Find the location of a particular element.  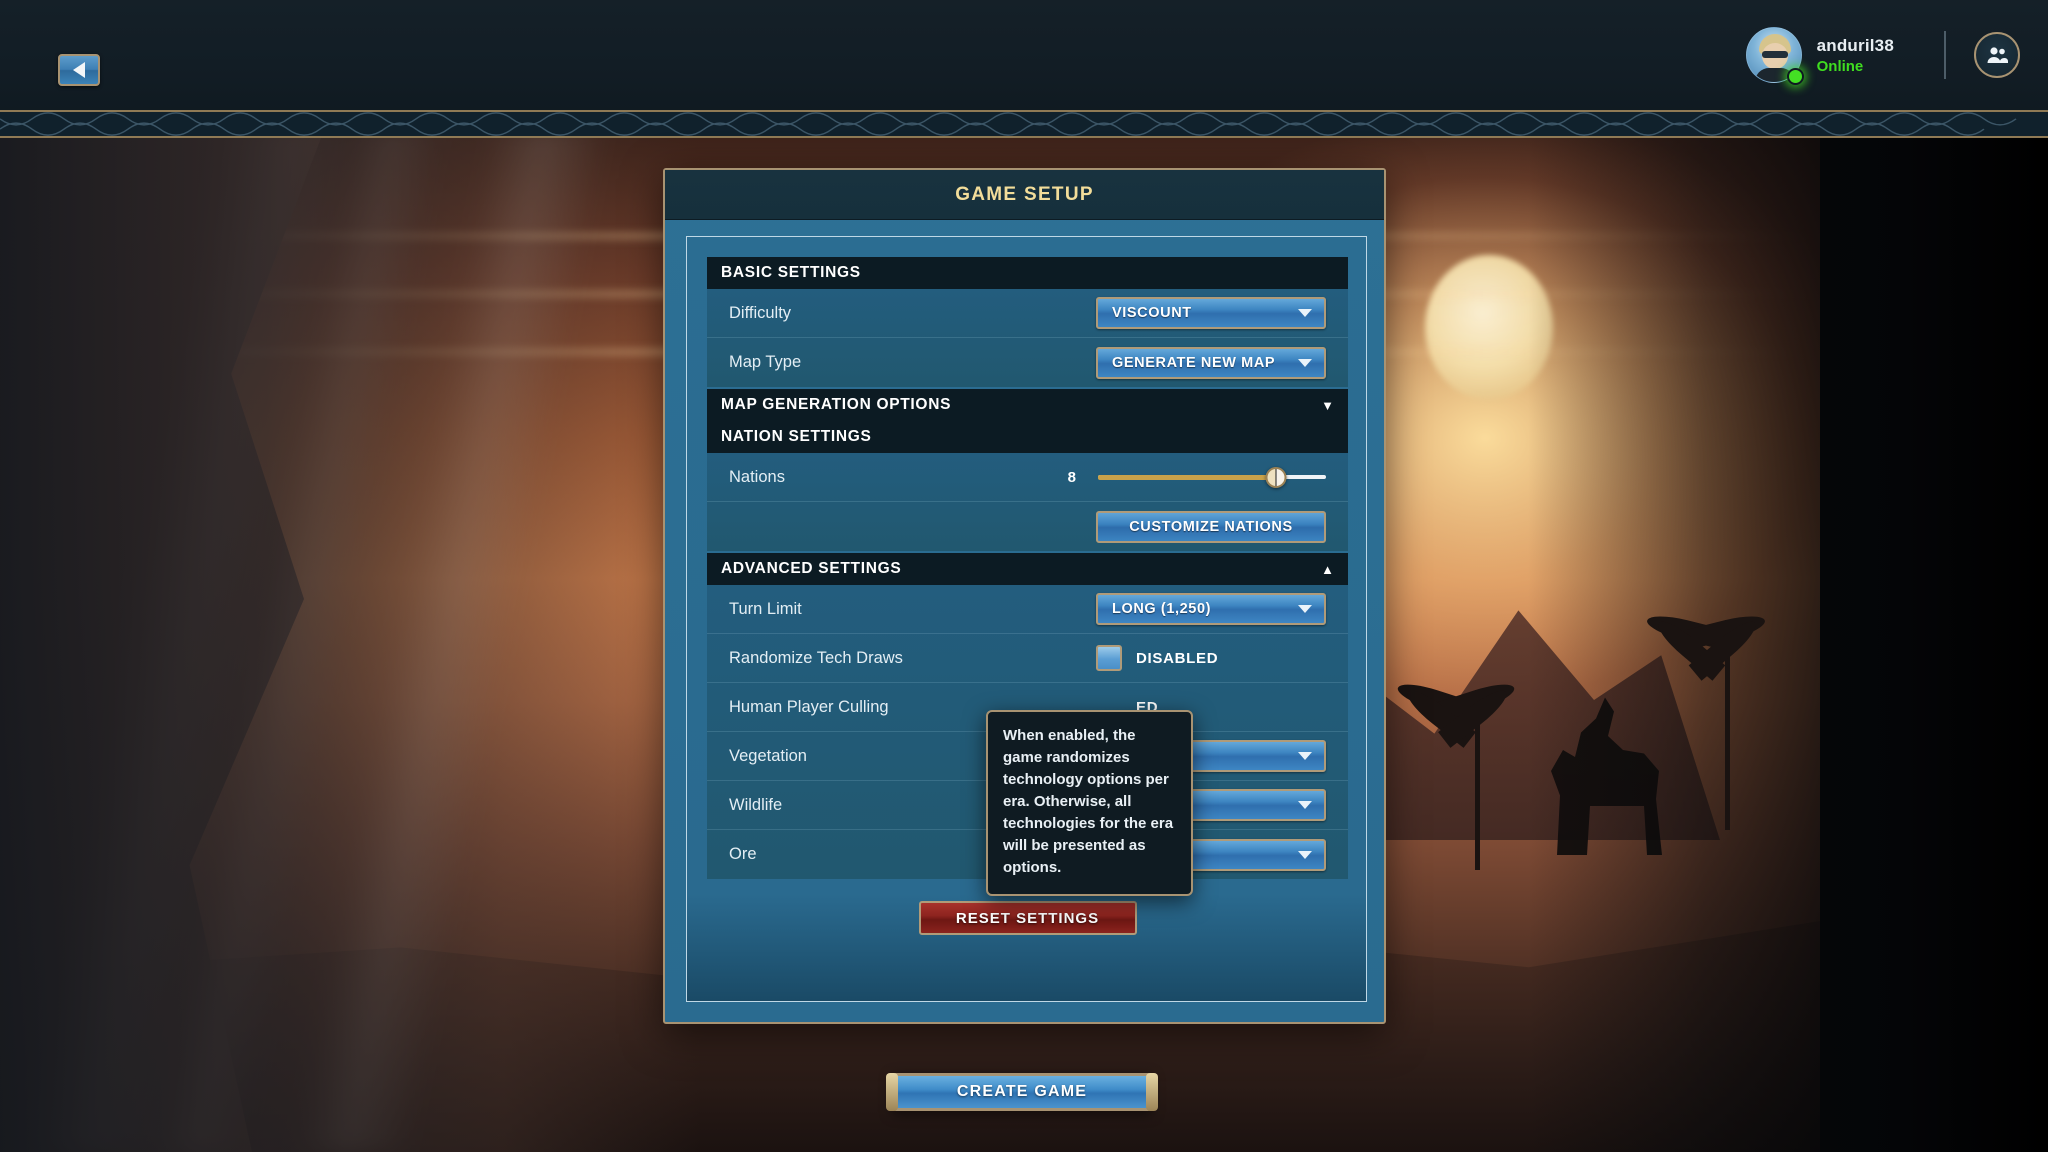

row-label: Turn Limit is located at coordinates (765, 608).